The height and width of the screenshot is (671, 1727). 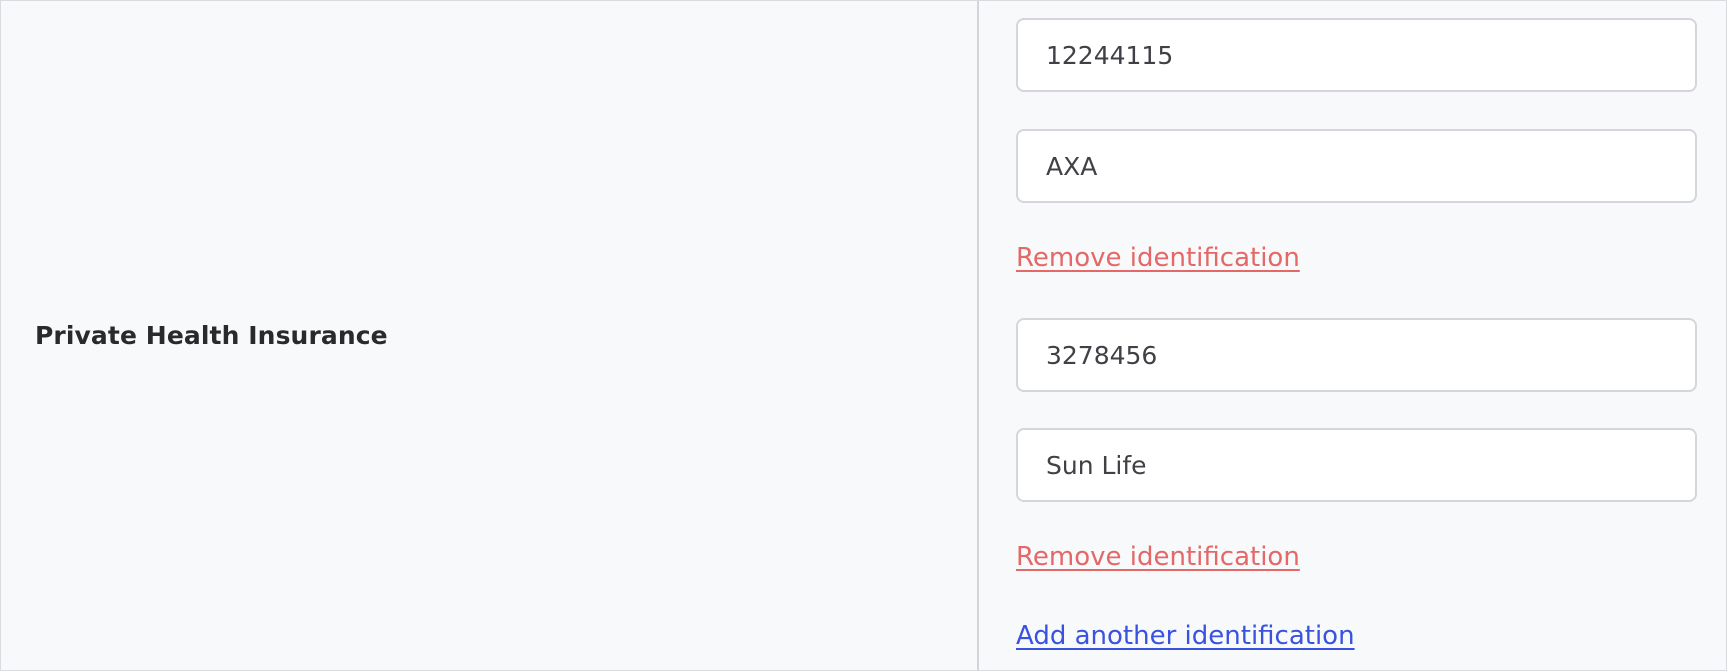 I want to click on section-label: Private Health Insurance, so click(x=211, y=335).